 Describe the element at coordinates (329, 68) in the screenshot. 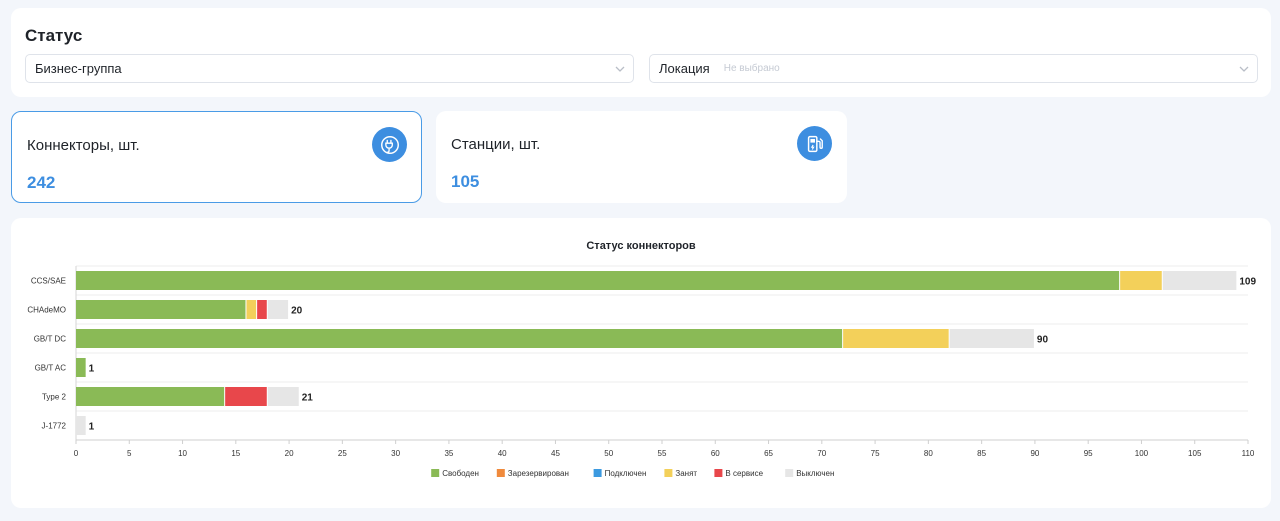

I see `business-group-select: Бизнес-группа` at that location.